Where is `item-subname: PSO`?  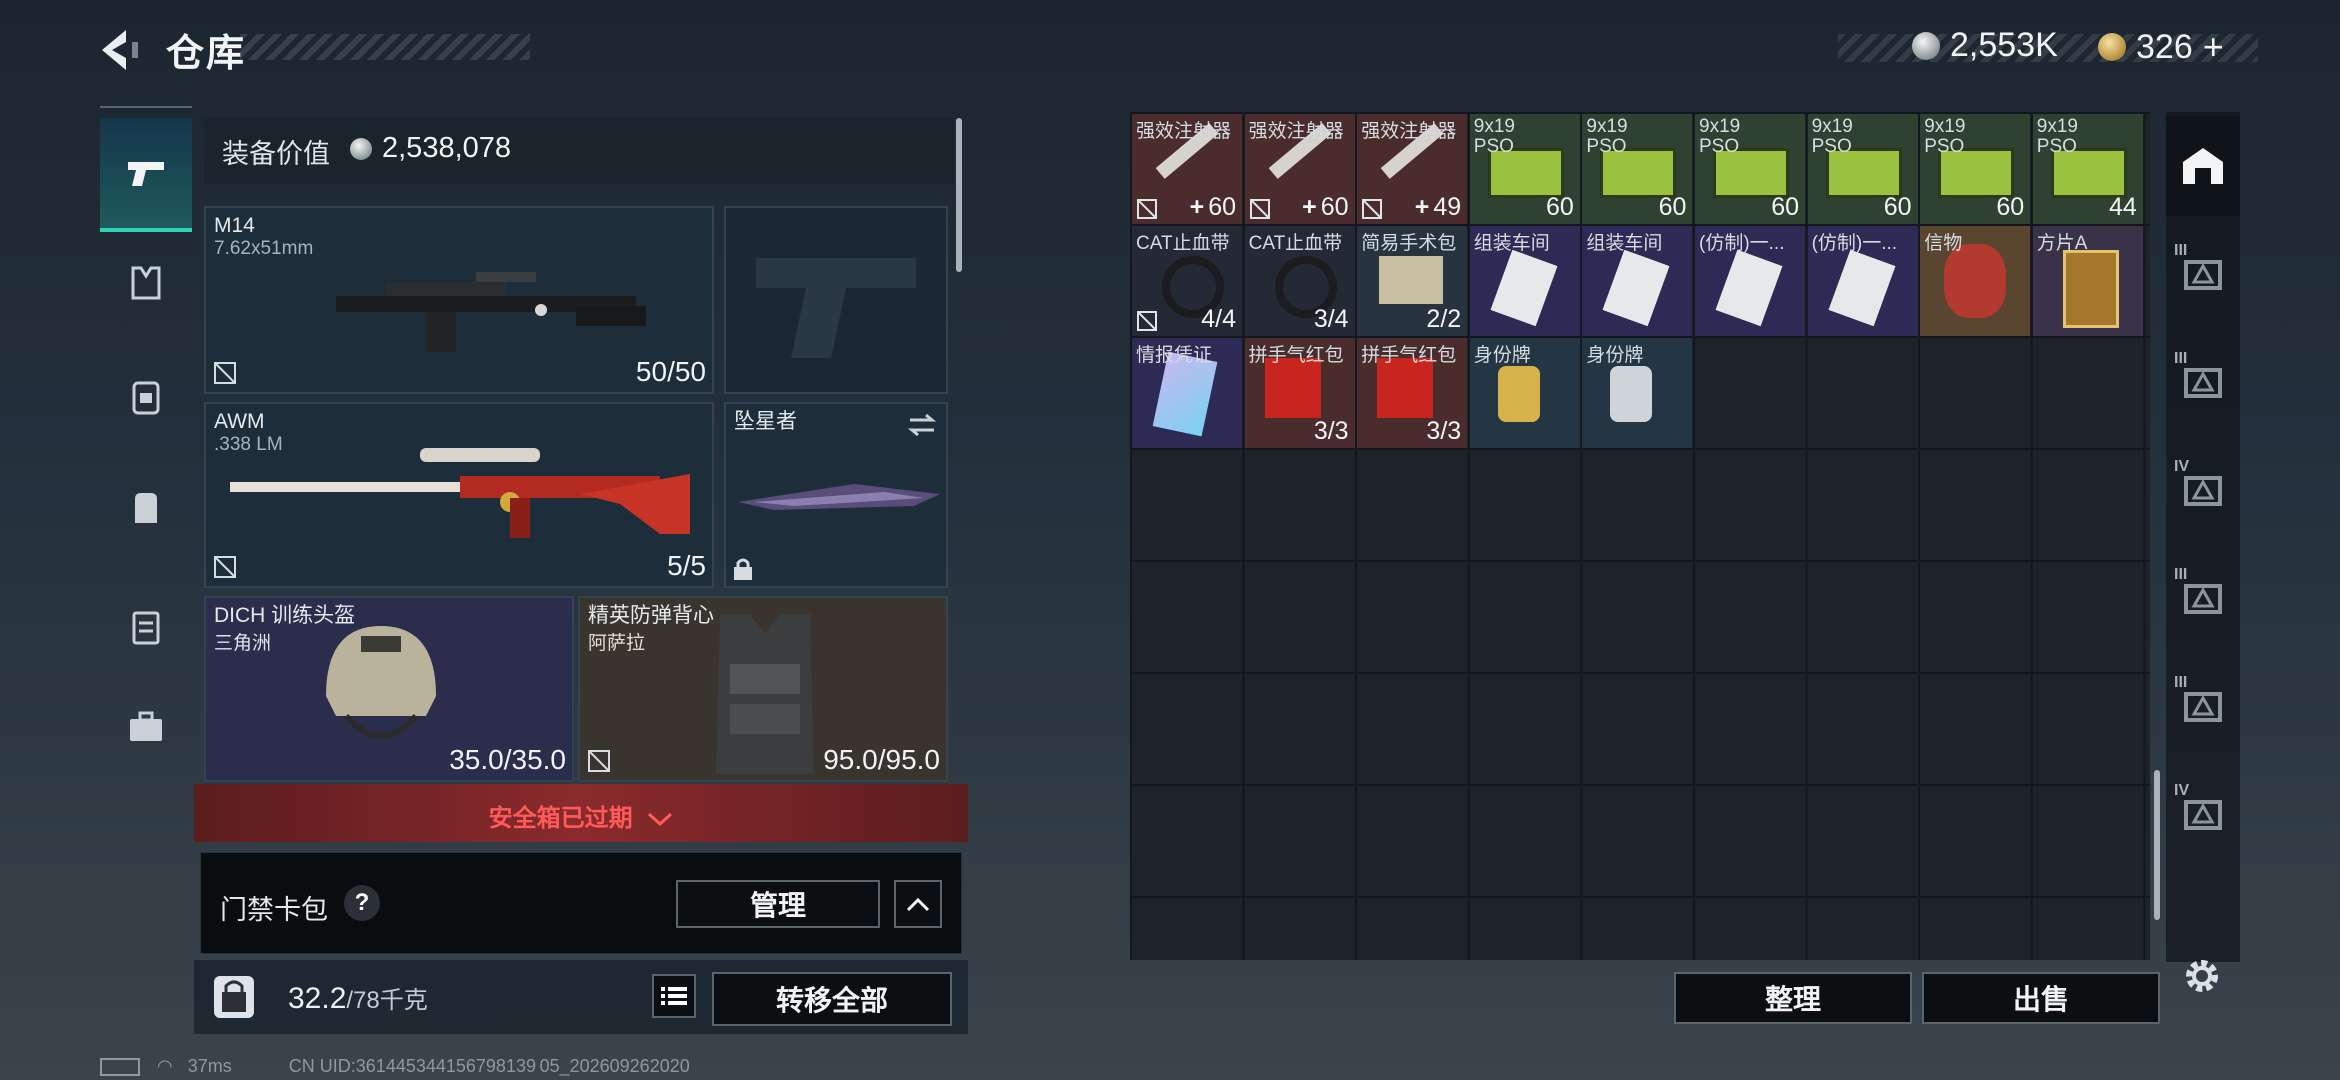 item-subname: PSO is located at coordinates (1719, 146).